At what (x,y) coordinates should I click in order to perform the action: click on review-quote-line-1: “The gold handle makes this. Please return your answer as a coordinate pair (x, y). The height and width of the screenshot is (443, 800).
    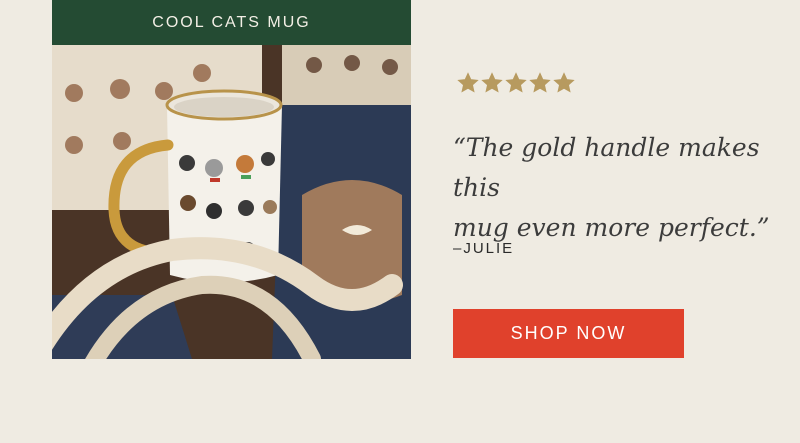
    Looking at the image, I should click on (606, 167).